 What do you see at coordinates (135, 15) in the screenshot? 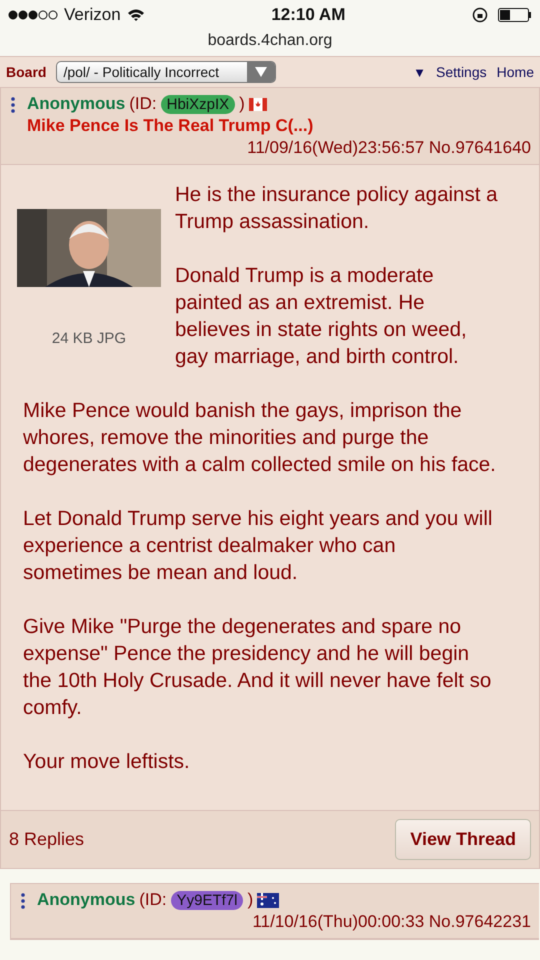
I see `wifi-icon` at bounding box center [135, 15].